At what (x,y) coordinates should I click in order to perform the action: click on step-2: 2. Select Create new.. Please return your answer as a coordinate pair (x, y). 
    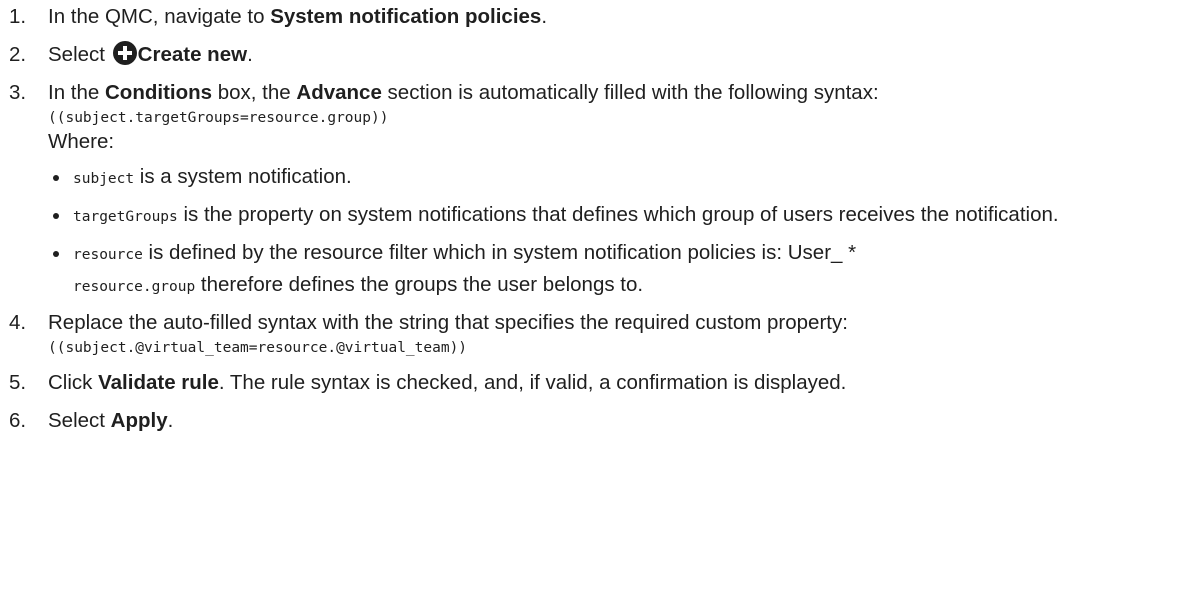
    Looking at the image, I should click on (589, 55).